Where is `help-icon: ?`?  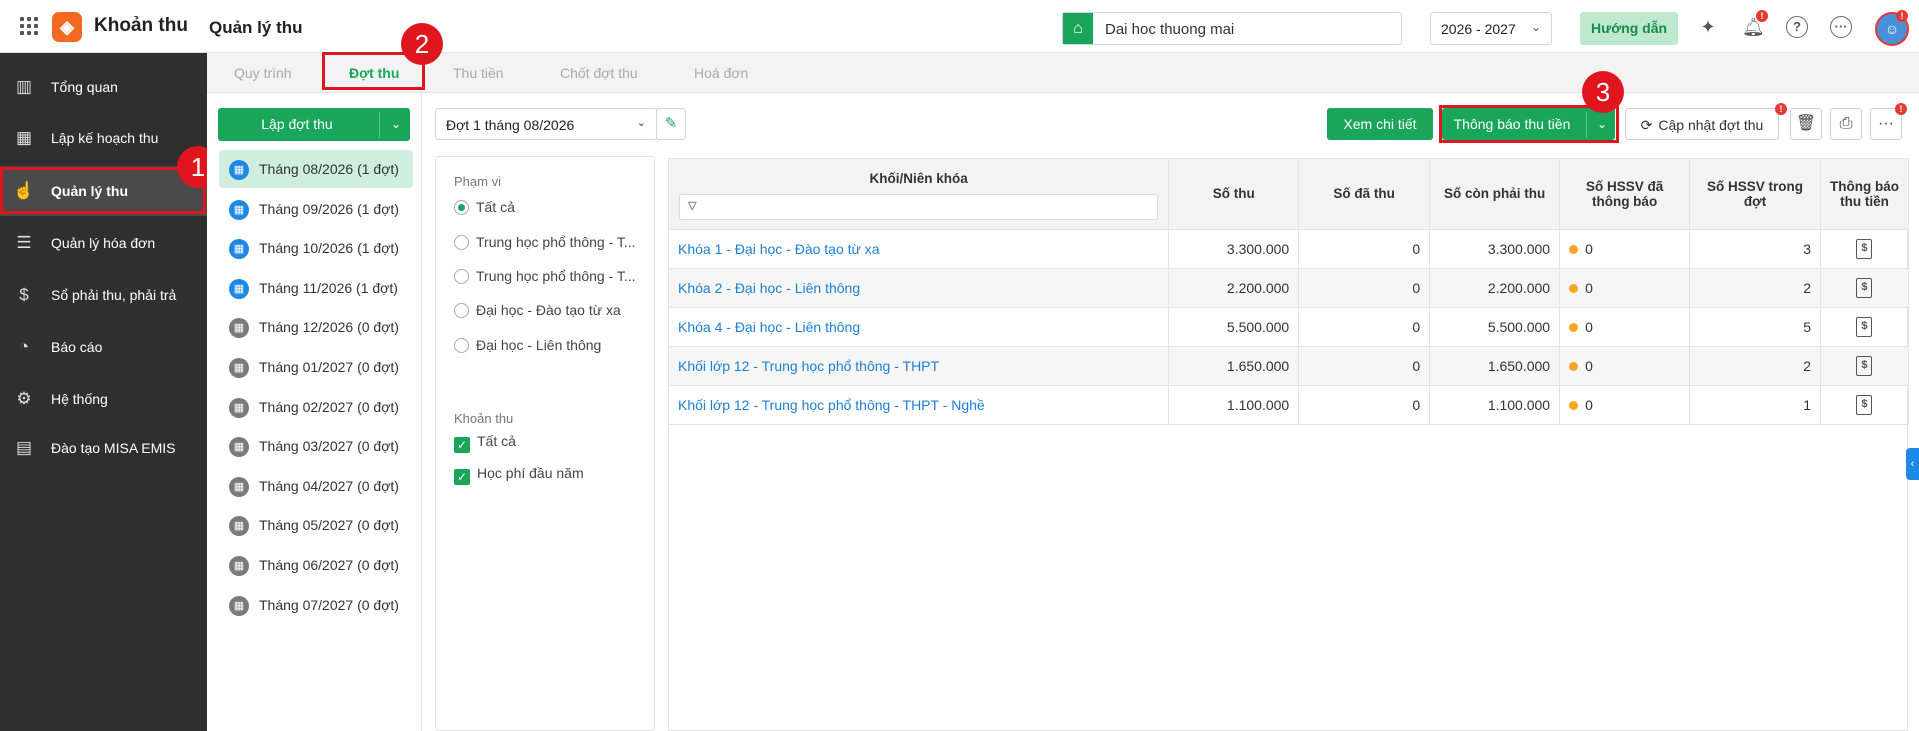
help-icon: ? is located at coordinates (1797, 27).